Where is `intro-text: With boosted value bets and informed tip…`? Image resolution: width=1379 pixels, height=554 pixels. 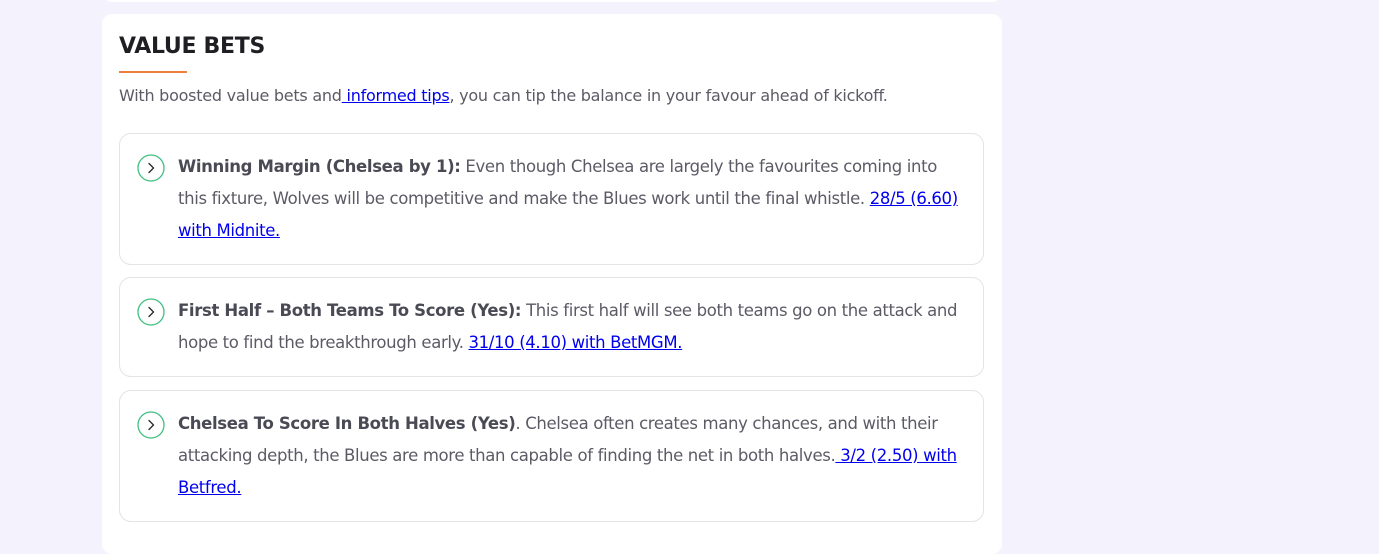
intro-text: With boosted value bets and informed tip… is located at coordinates (503, 96).